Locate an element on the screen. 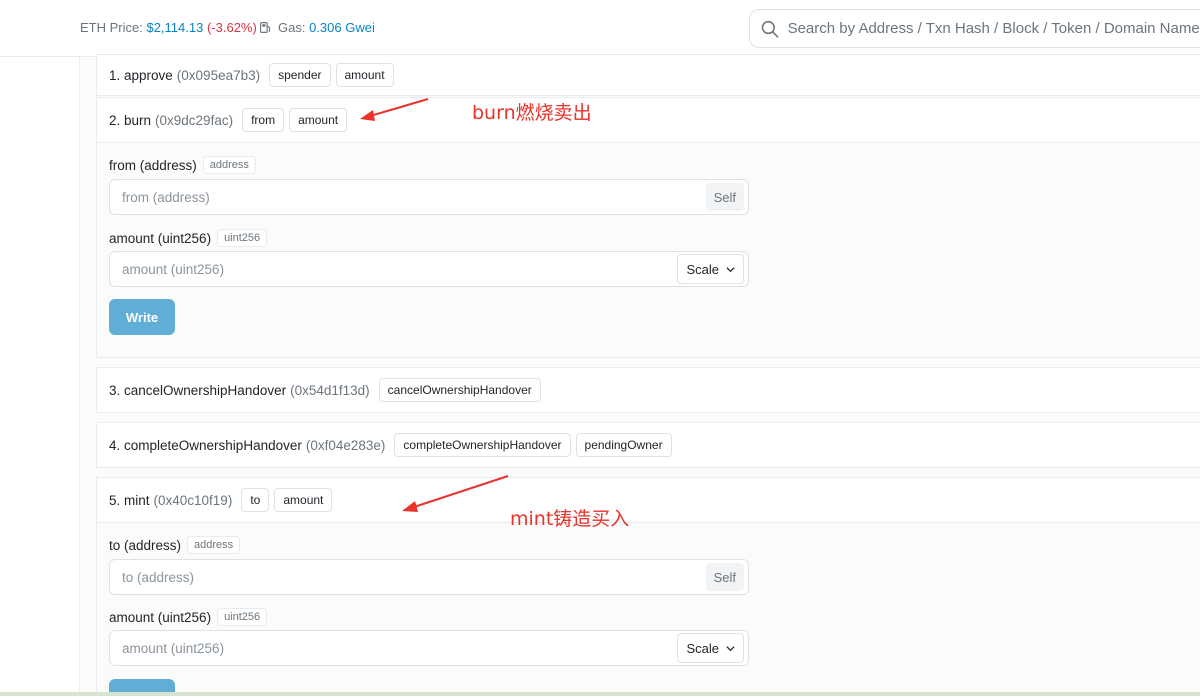  from-field: Self is located at coordinates (429, 197).